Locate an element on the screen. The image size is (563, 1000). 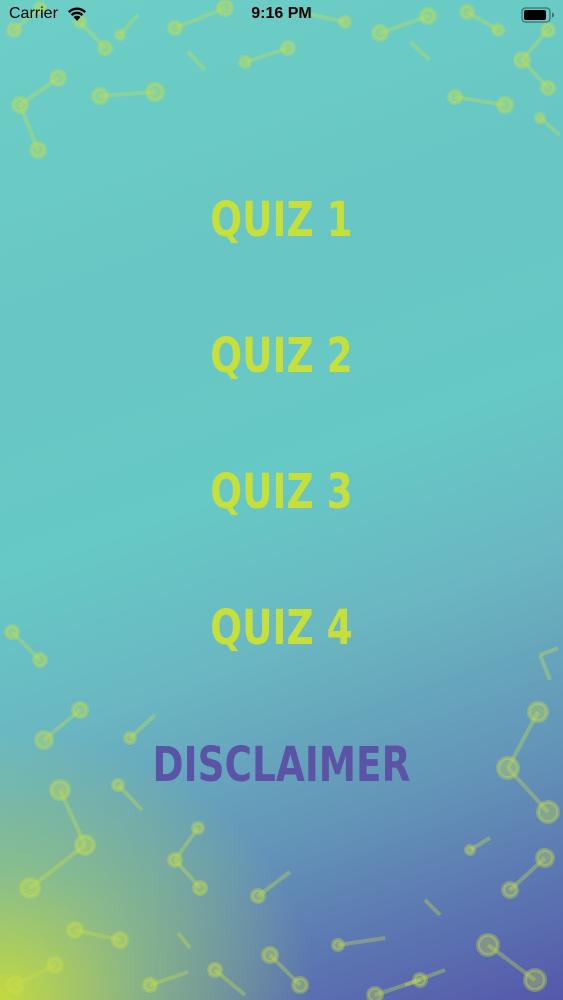
quiz-3-button: QUIZ 3 is located at coordinates (281, 492).